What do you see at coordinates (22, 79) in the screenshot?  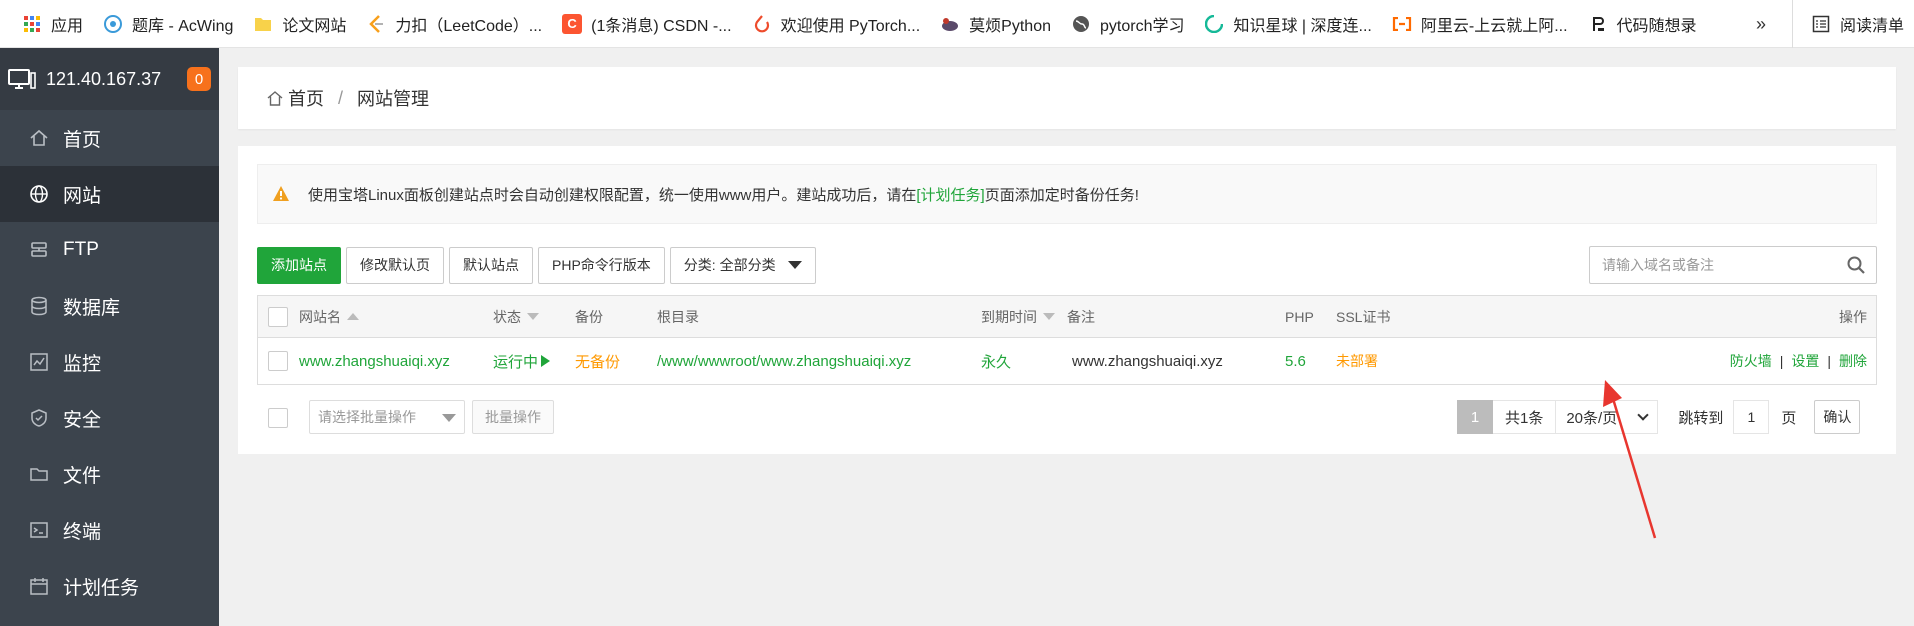 I see `computer-icon` at bounding box center [22, 79].